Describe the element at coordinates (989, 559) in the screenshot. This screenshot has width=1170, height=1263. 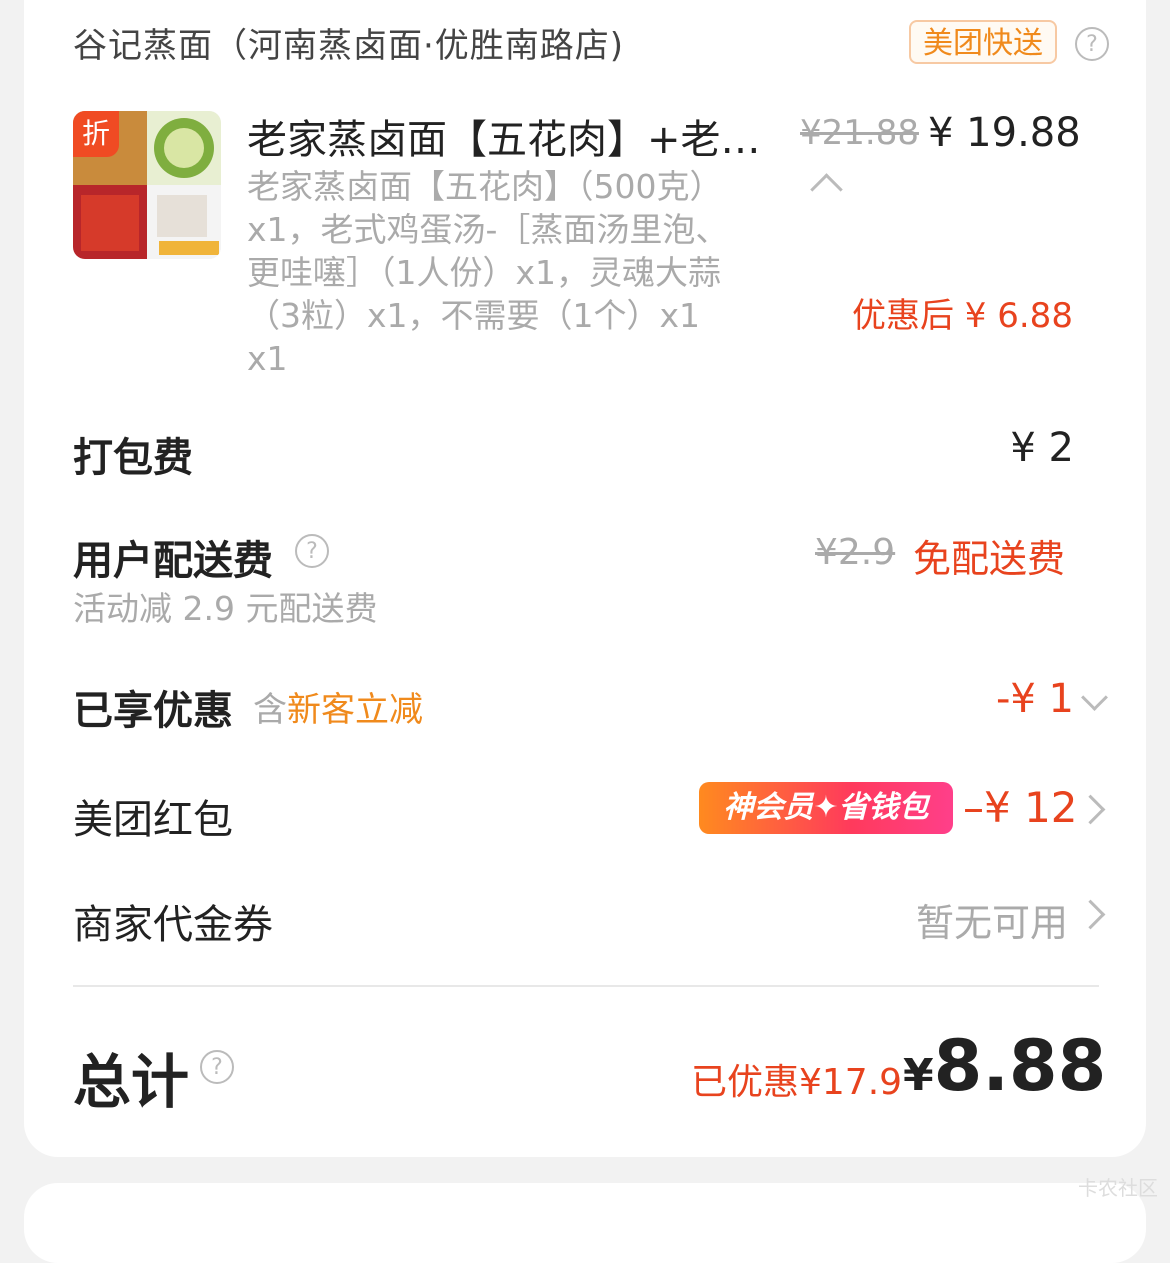
I see `delivery-fee-value: 免配送费` at that location.